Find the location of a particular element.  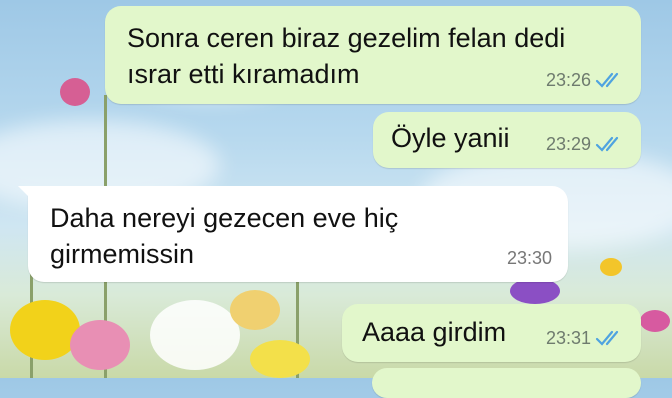

message-time: 23:26 is located at coordinates (568, 80).